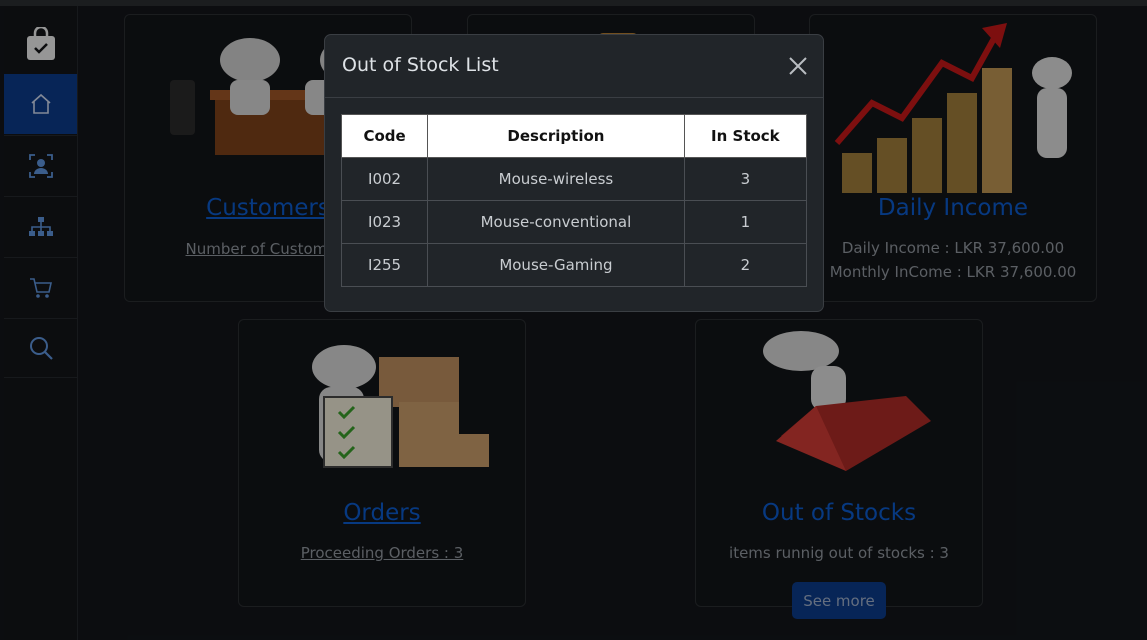  What do you see at coordinates (384, 265) in the screenshot?
I see `cell-code: I255` at bounding box center [384, 265].